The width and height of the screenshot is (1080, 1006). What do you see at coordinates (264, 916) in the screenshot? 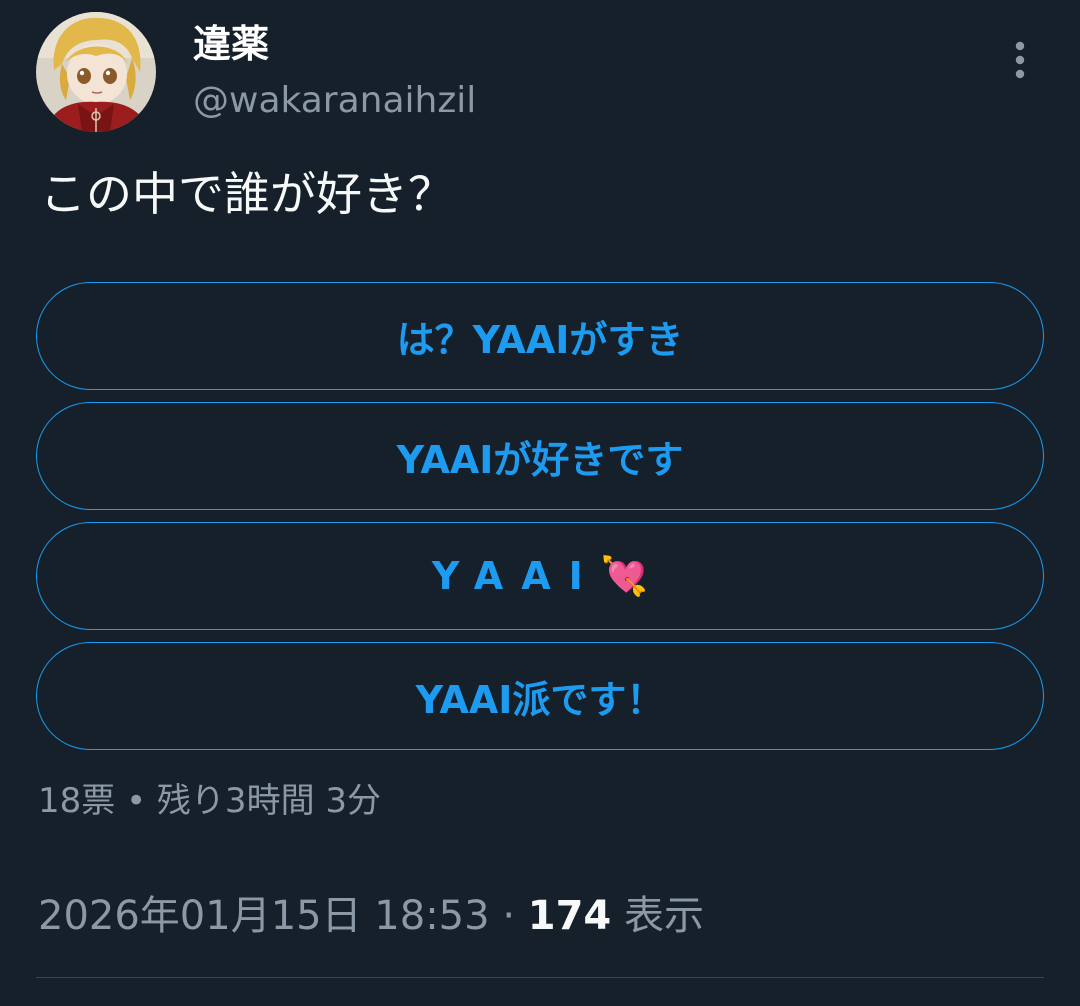
I see `tweet-timestamp: 2026年01月15日 18:53` at bounding box center [264, 916].